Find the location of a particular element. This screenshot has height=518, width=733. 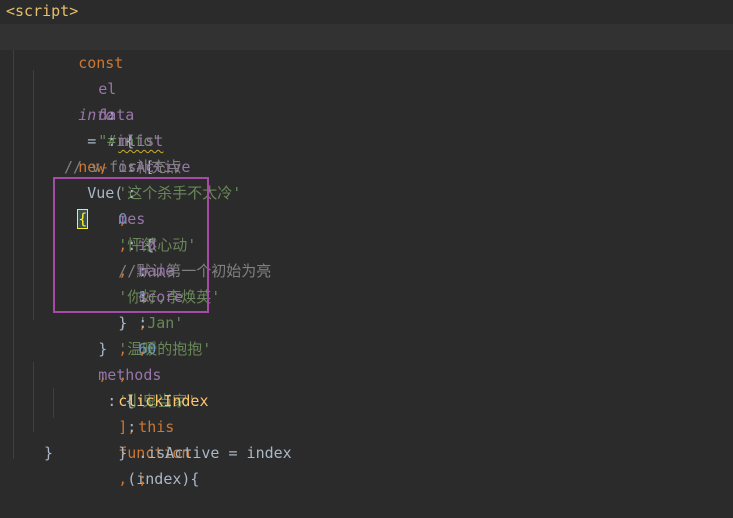

code-line: data : { is located at coordinates (366, 113).